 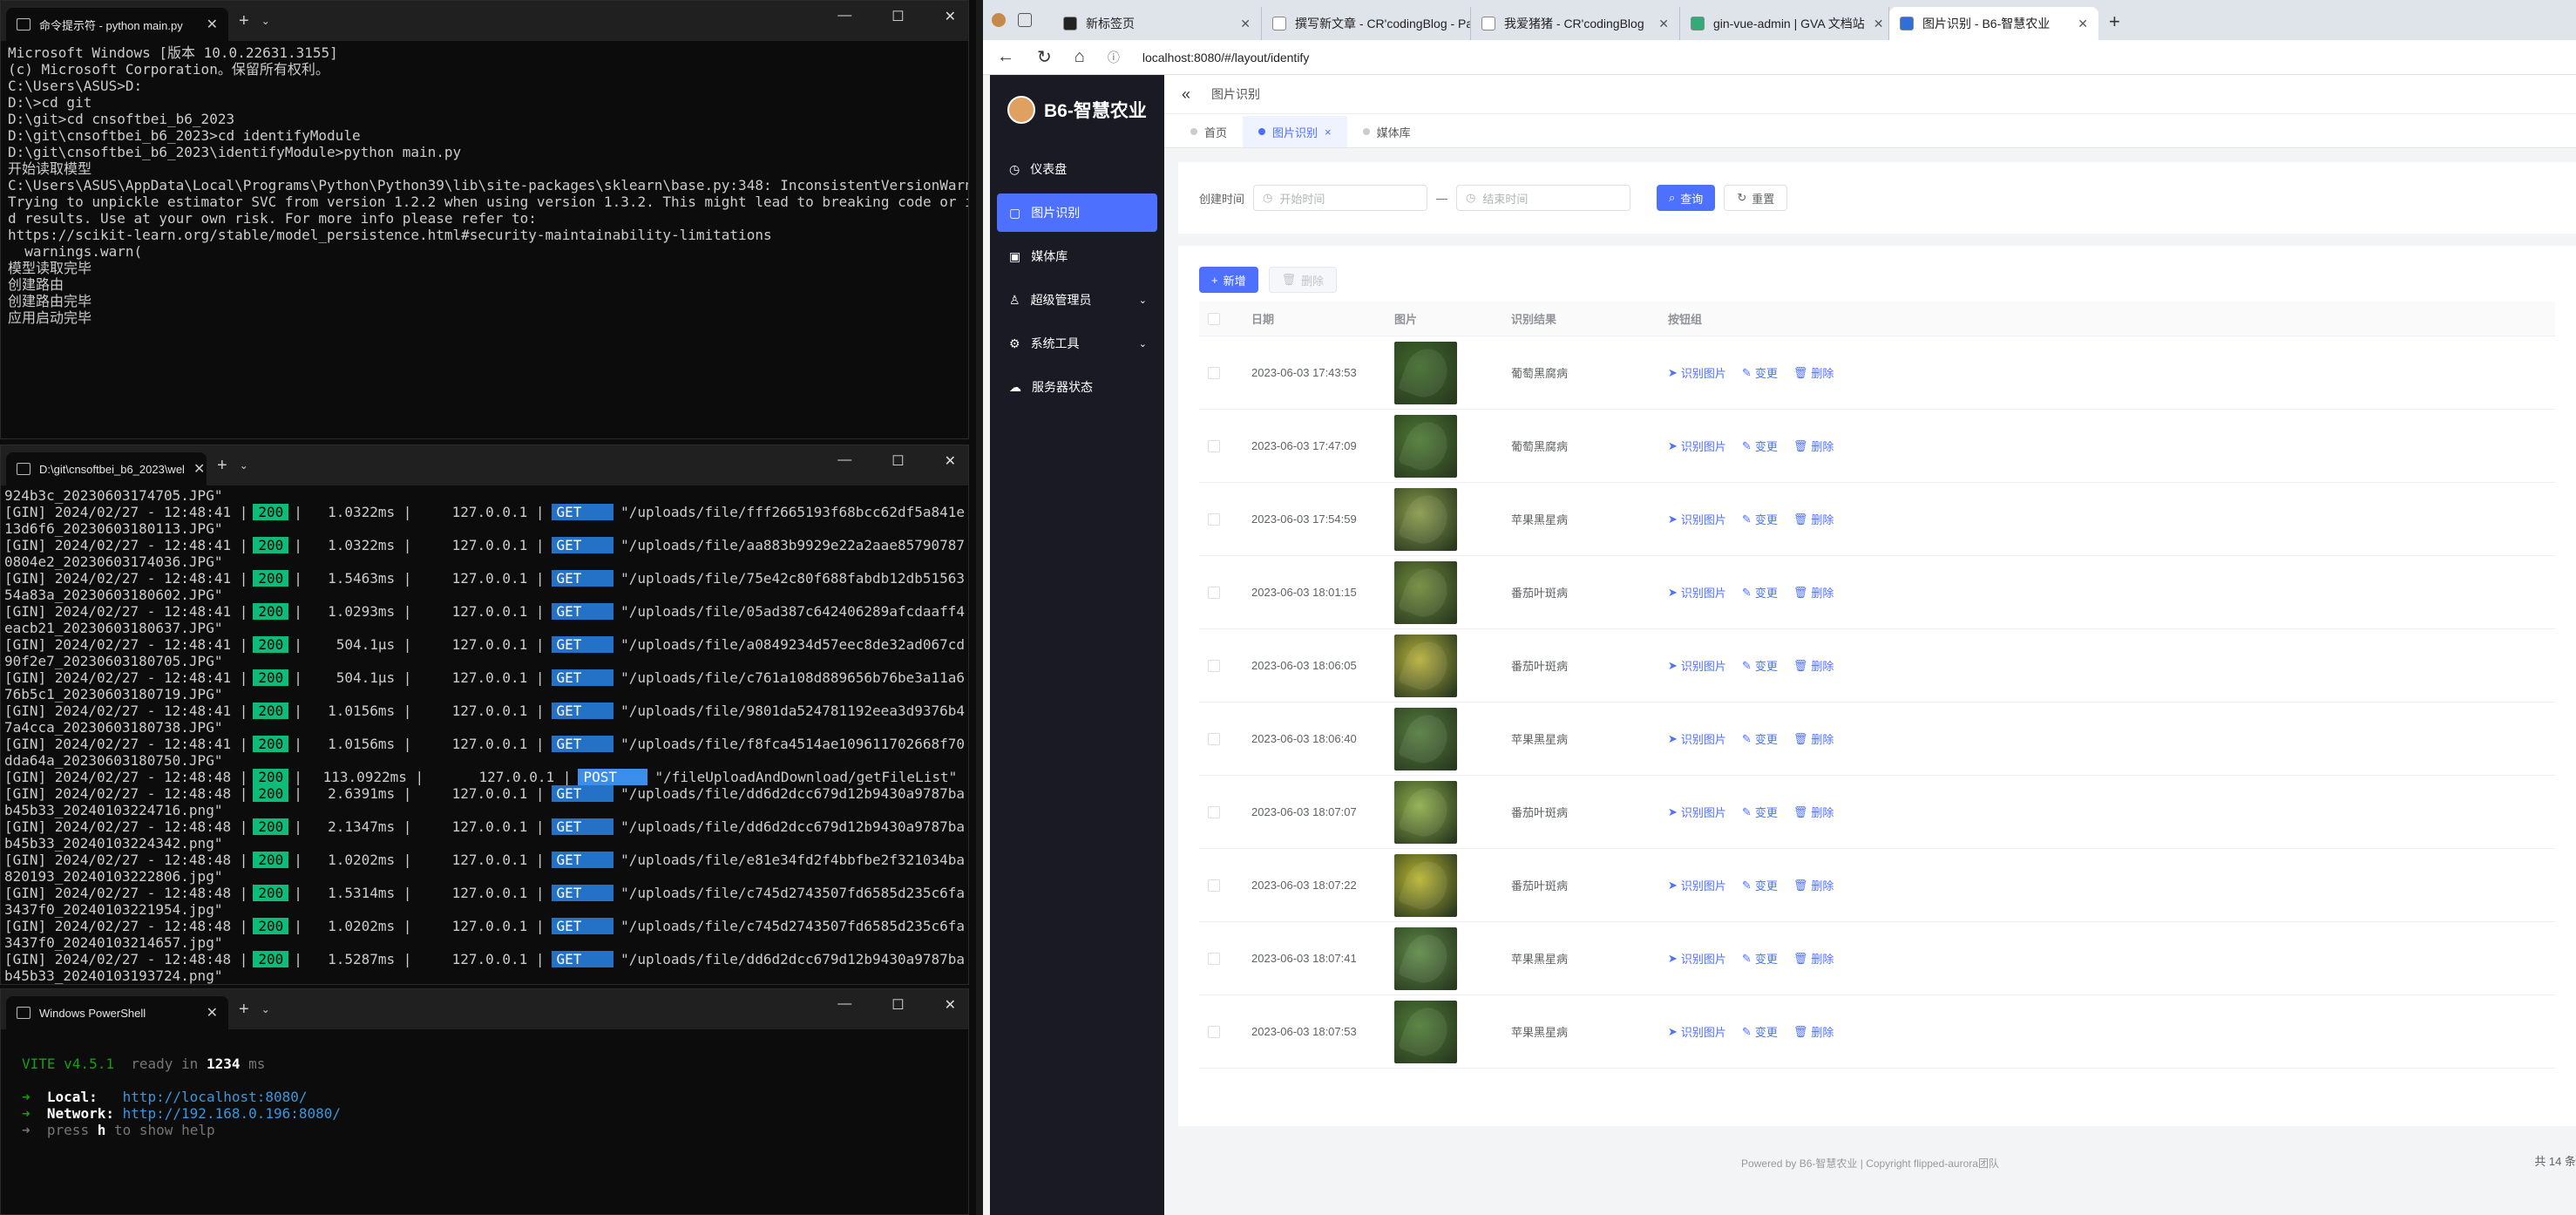 What do you see at coordinates (1877, 1032) in the screenshot?
I see `table-row: 2023-06-03 18:07:53 苹果黑星病 ➤ 识别图片 ✎ 变更 🗑 删除` at bounding box center [1877, 1032].